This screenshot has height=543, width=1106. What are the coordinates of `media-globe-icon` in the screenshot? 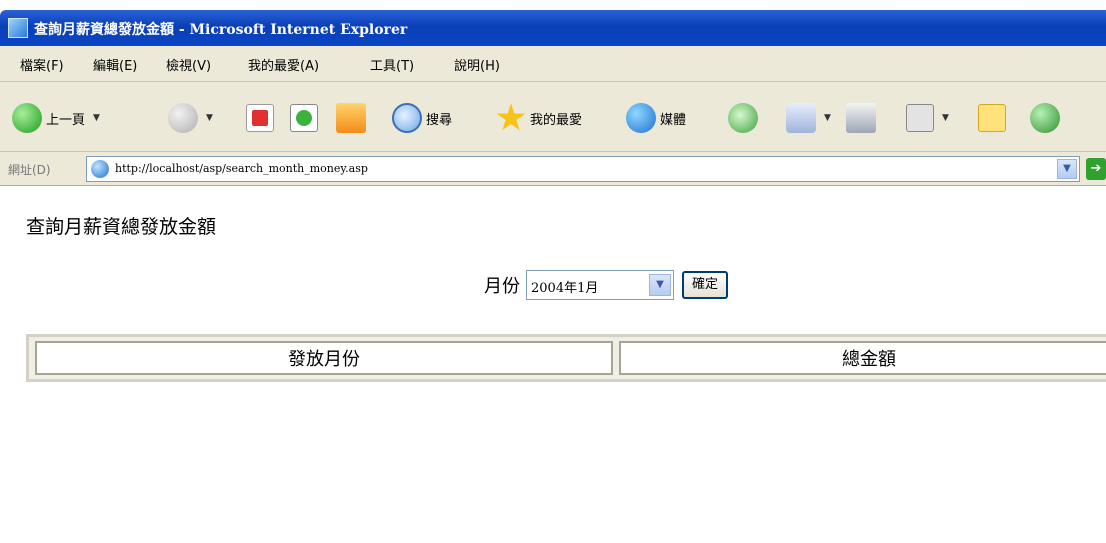 It's located at (641, 118).